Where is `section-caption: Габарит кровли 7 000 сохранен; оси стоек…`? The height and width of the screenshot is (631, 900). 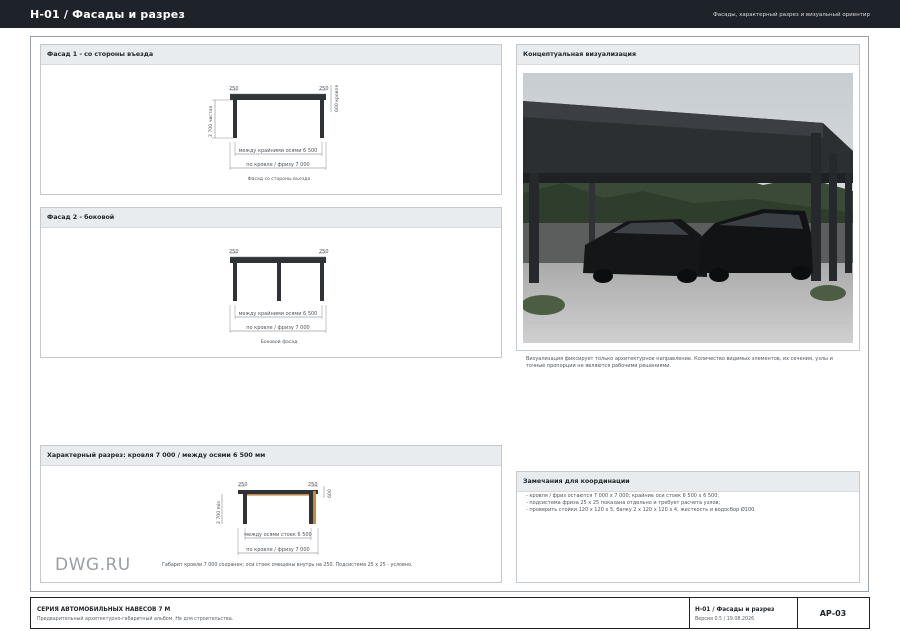 section-caption: Габарит кровли 7 000 сохранен; оси стоек… is located at coordinates (287, 565).